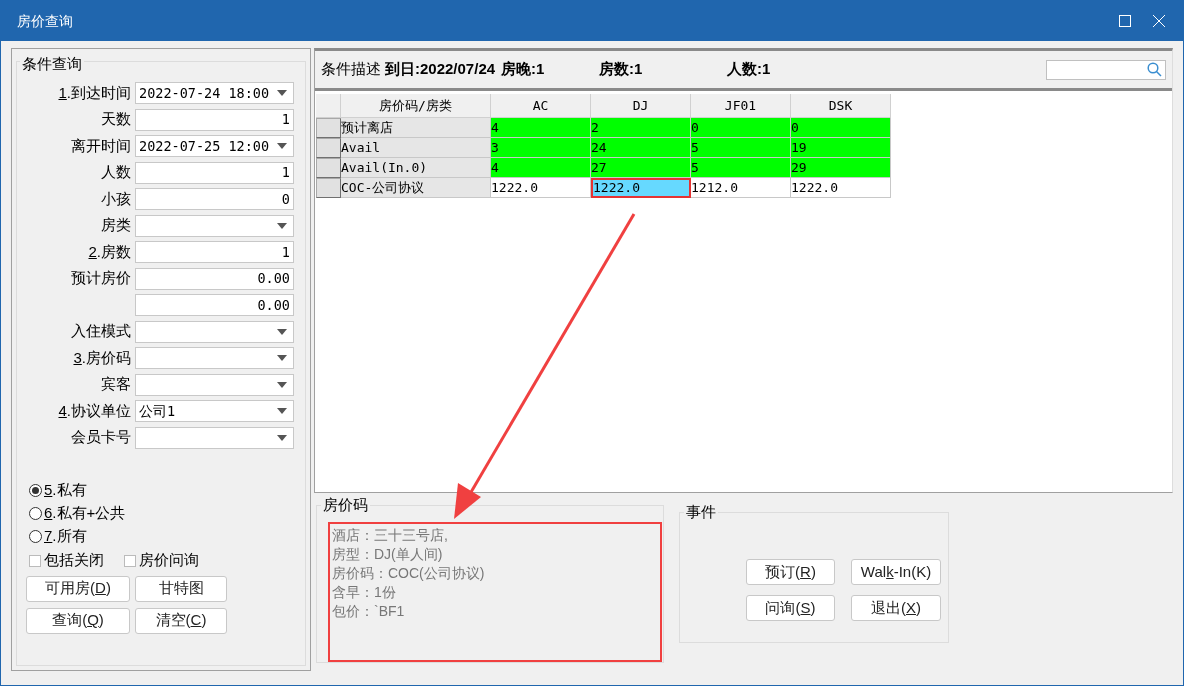 The image size is (1184, 686). I want to click on corner-cell, so click(328, 106).